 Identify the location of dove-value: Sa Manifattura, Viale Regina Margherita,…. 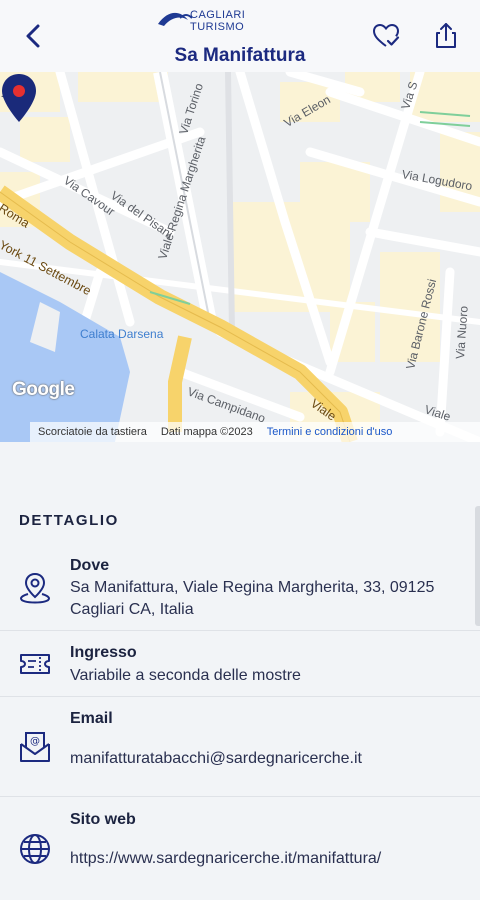
(252, 598).